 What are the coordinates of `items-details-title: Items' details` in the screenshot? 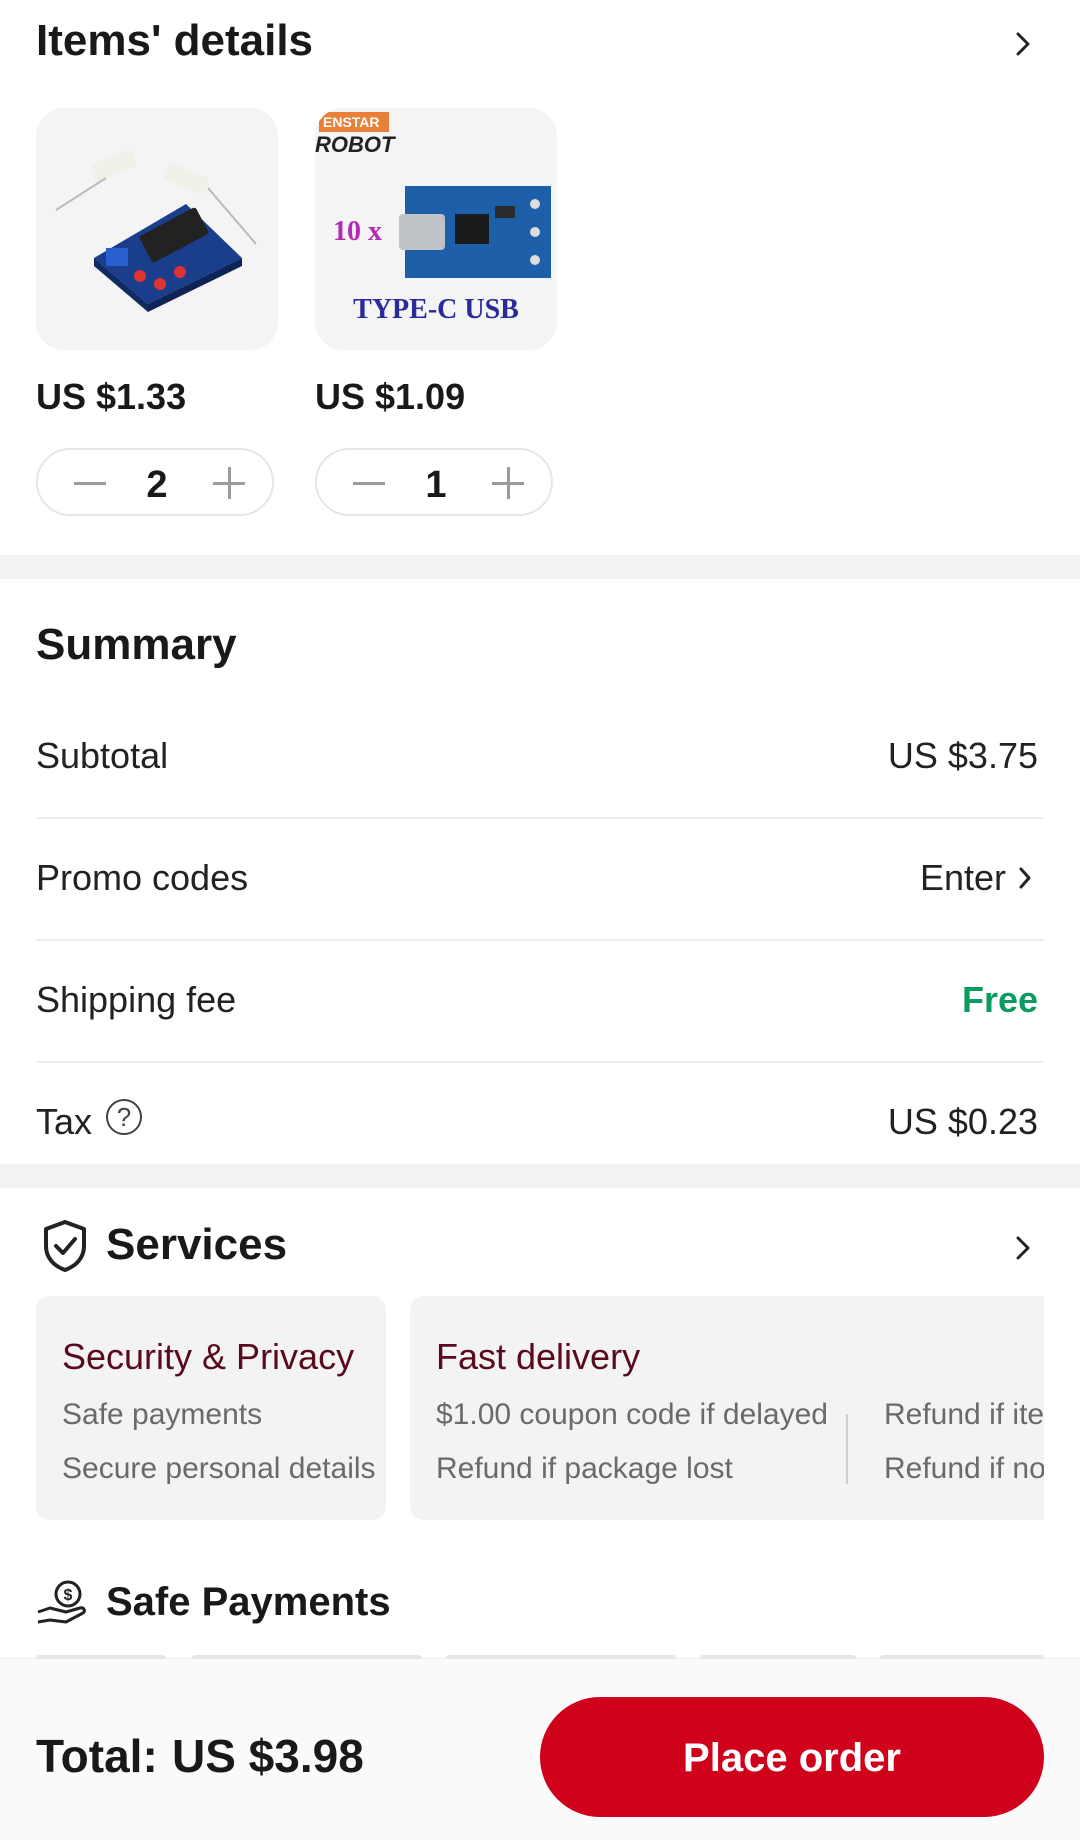 It's located at (175, 40).